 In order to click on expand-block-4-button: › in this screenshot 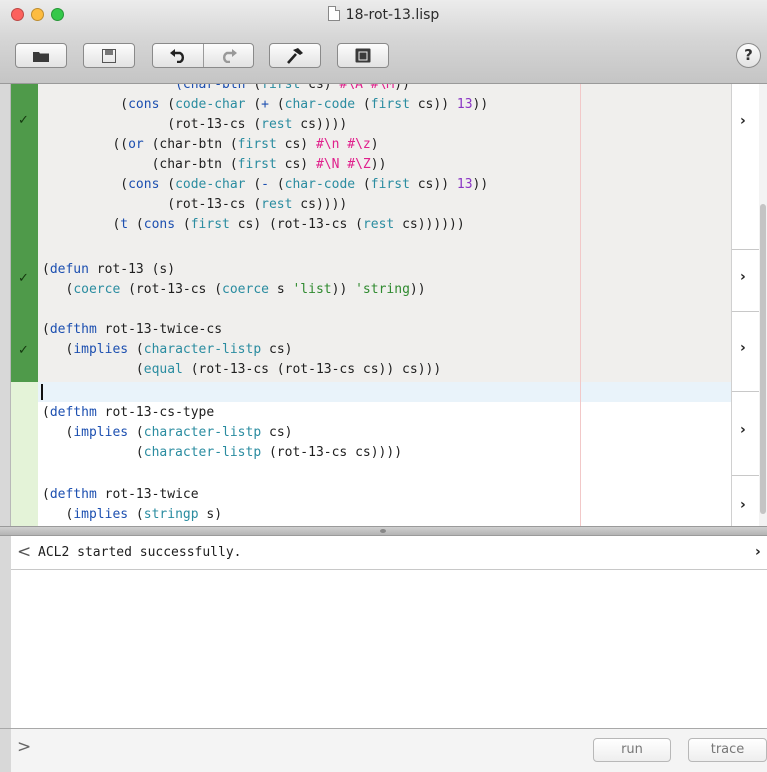, I will do `click(746, 434)`.